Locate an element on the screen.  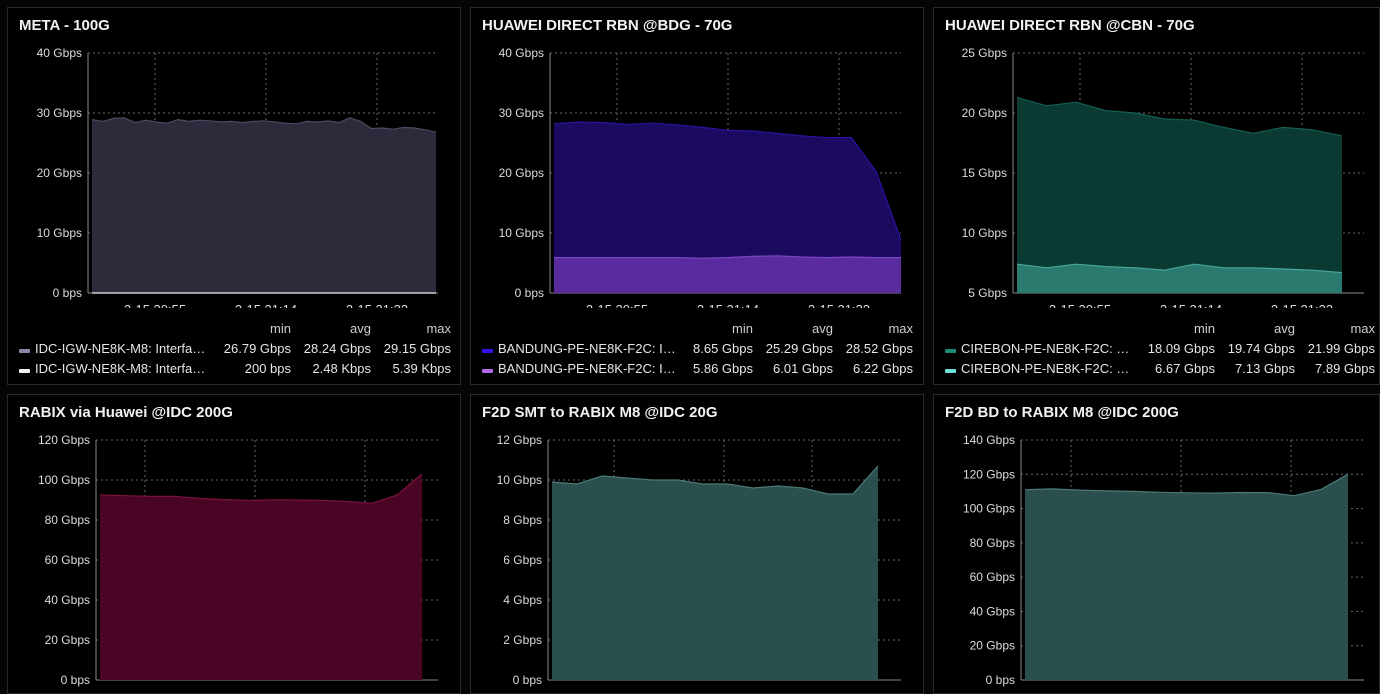
series-min: 18.09 Gbps is located at coordinates (1181, 348).